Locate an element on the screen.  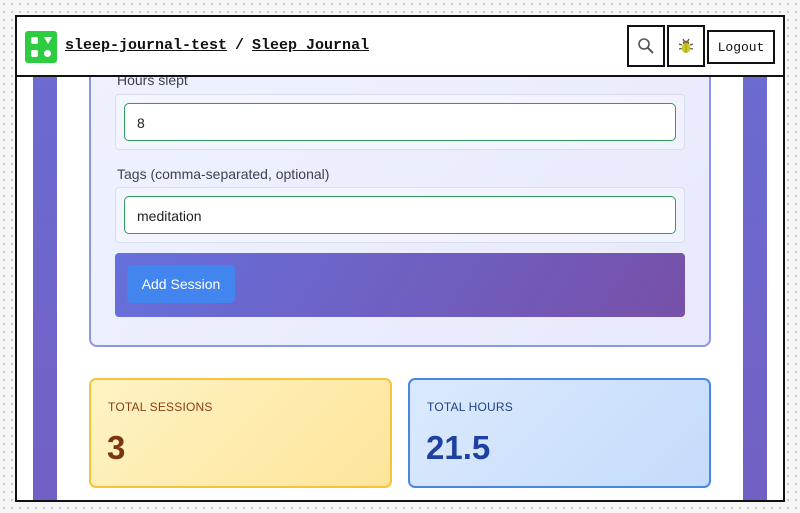
total-sessions-card: TOTAL SESSIONS 3 is located at coordinates (240, 433).